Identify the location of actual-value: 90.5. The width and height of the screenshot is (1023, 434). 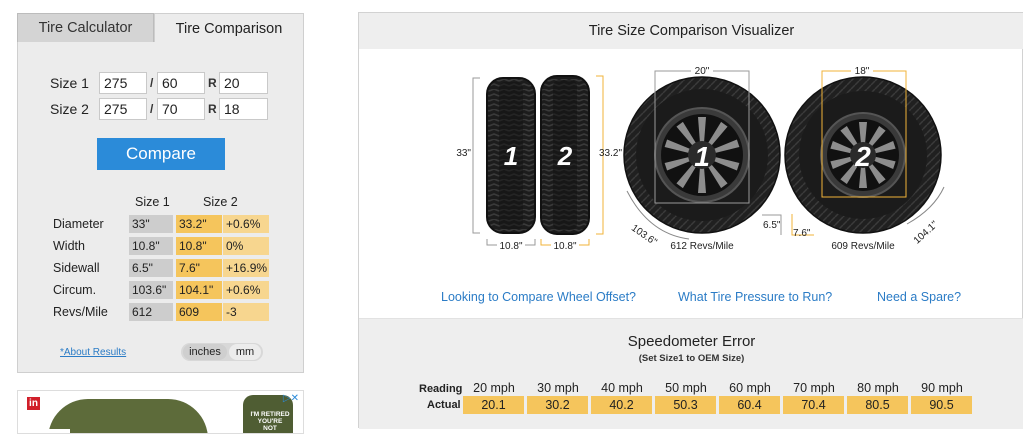
(941, 405).